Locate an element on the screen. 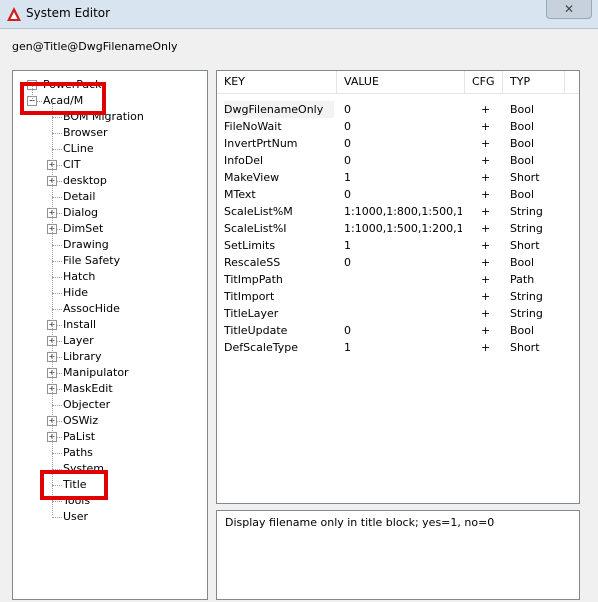  key-cell: ScaleList%M is located at coordinates (258, 211).